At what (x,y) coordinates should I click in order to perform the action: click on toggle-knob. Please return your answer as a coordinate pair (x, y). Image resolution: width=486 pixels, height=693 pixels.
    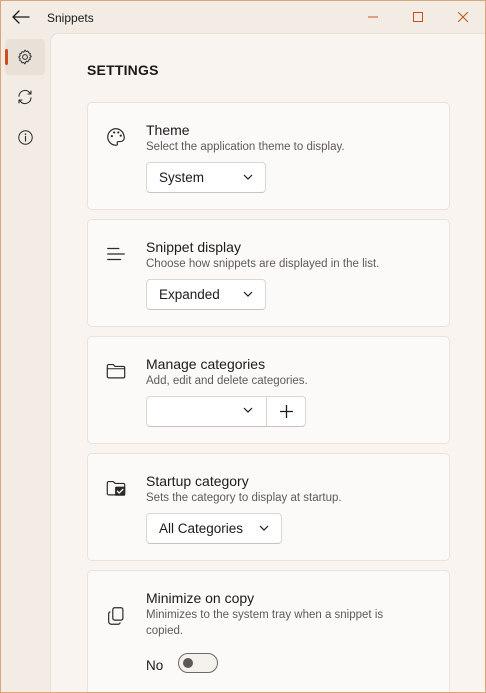
    Looking at the image, I should click on (188, 663).